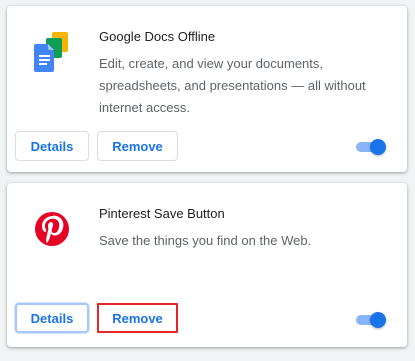 This screenshot has width=415, height=361. What do you see at coordinates (54, 229) in the screenshot?
I see `pinterest-icon` at bounding box center [54, 229].